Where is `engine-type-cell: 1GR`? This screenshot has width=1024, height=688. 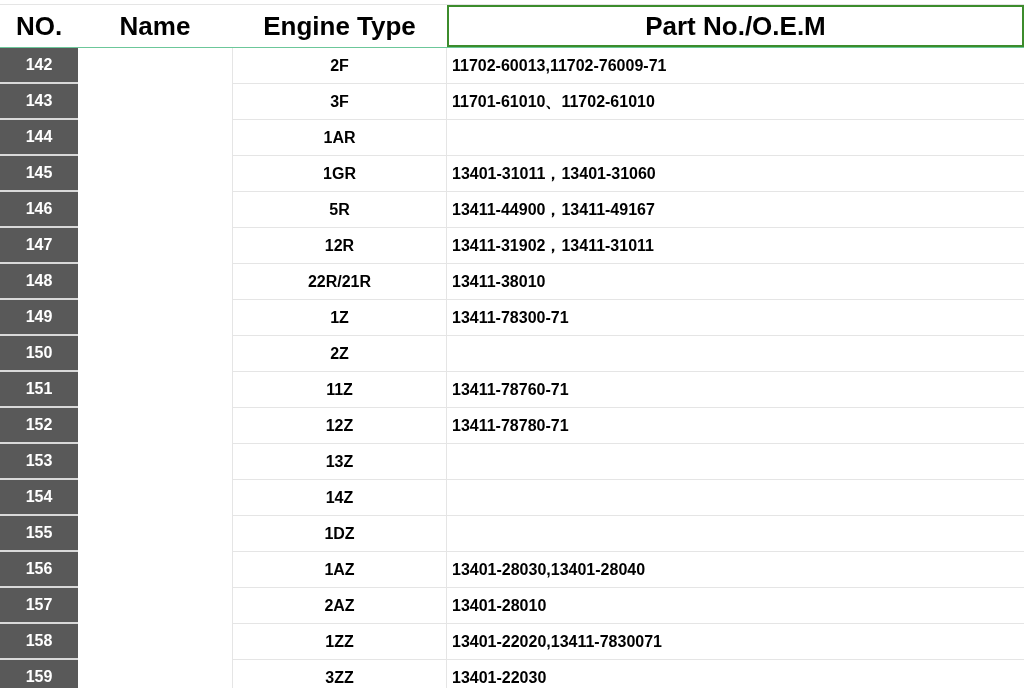
engine-type-cell: 1GR is located at coordinates (339, 173).